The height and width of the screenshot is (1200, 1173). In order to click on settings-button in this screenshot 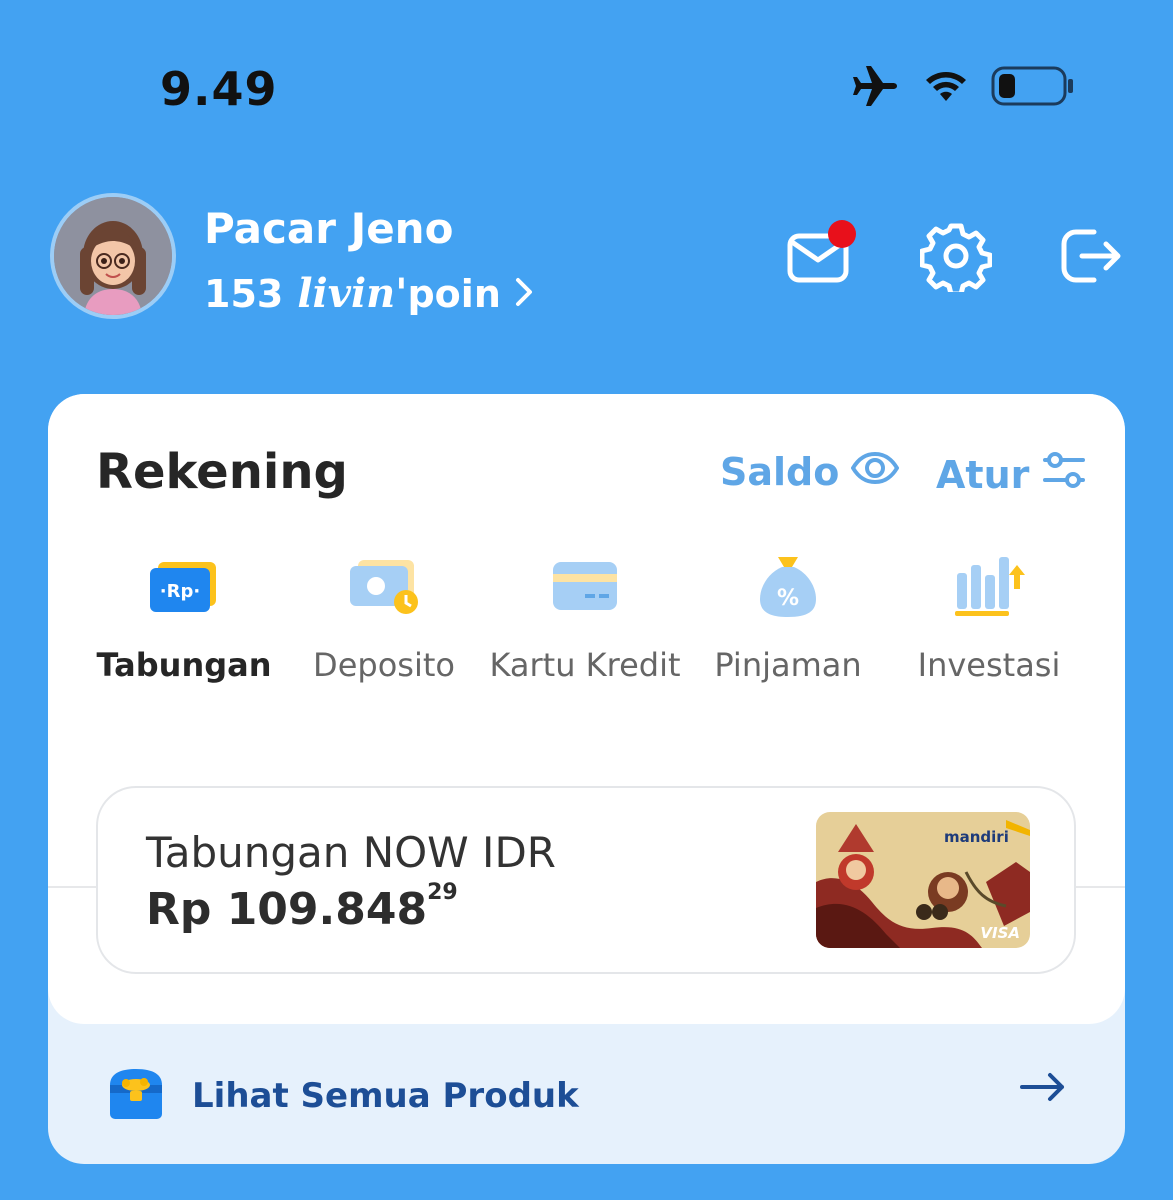, I will do `click(956, 258)`.